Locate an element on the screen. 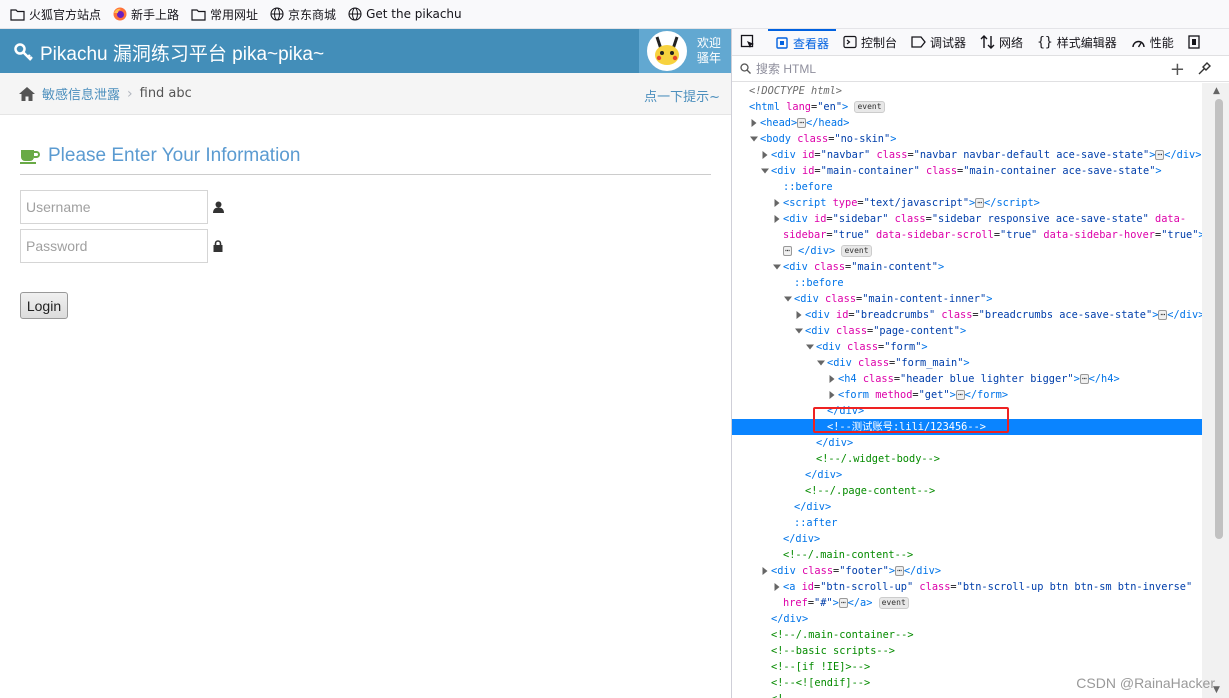  pikachu-avatar-icon is located at coordinates (667, 51).